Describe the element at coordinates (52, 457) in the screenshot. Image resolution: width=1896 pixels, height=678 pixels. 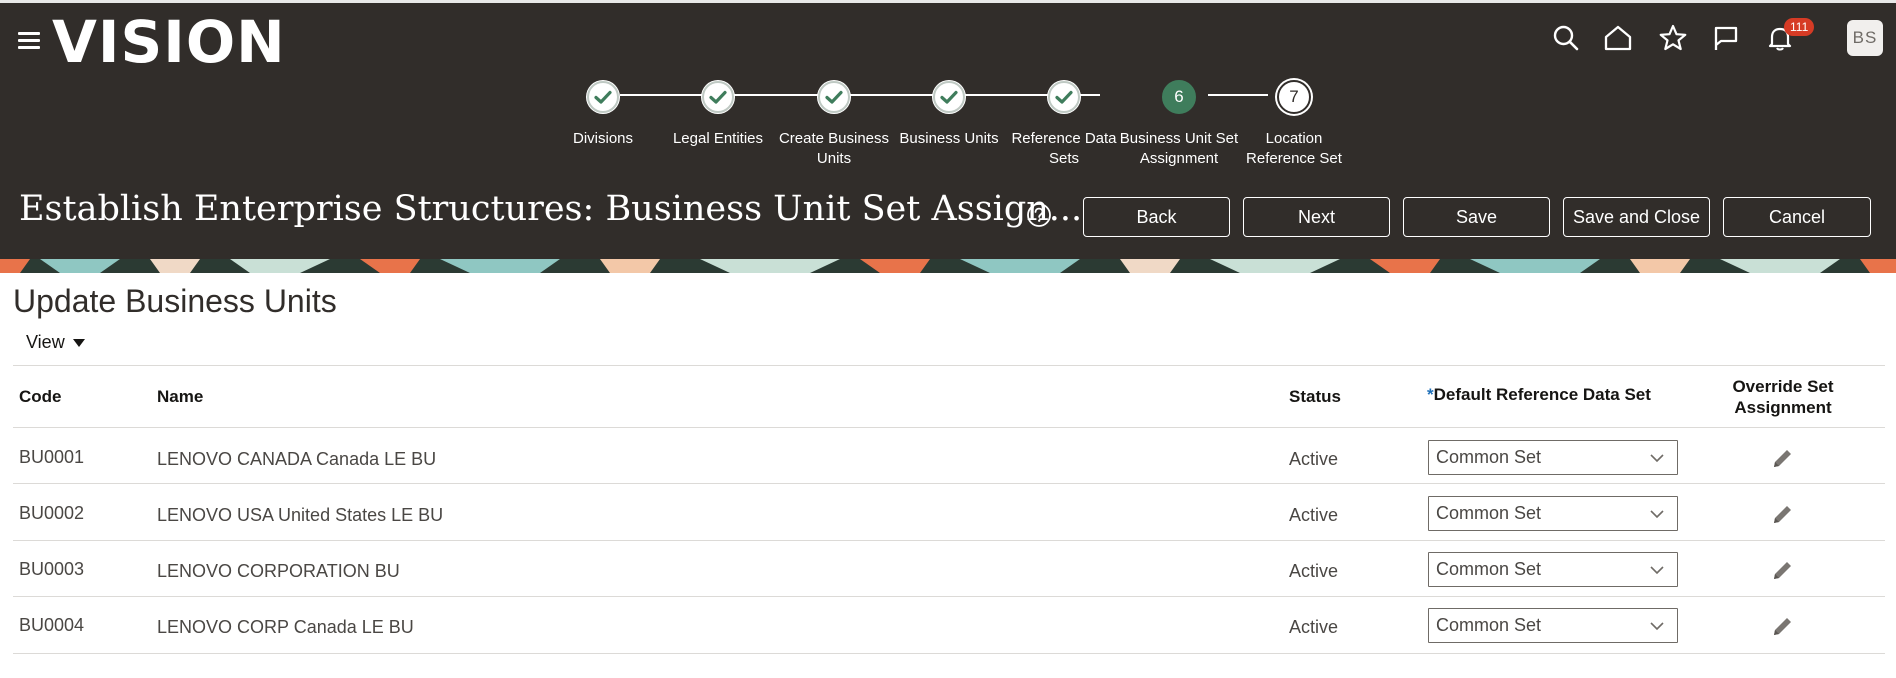
I see `row-code: BU0001` at that location.